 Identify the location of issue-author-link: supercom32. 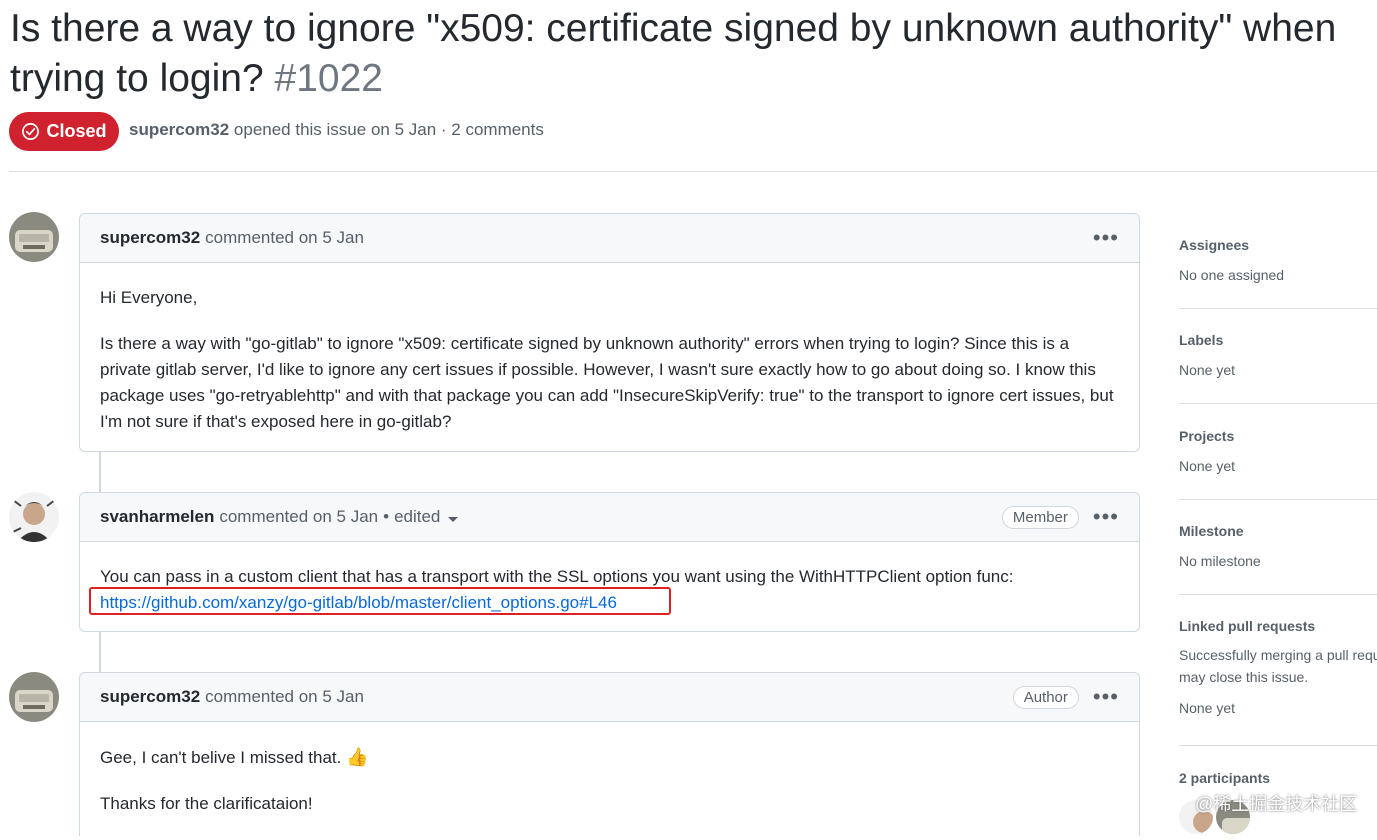
(179, 129).